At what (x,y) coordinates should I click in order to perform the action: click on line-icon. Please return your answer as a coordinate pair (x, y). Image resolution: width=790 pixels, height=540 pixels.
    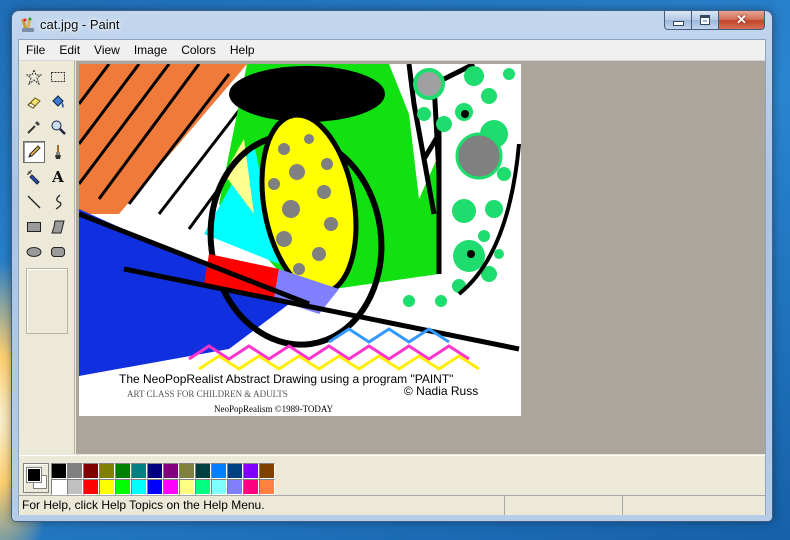
    Looking at the image, I should click on (34, 202).